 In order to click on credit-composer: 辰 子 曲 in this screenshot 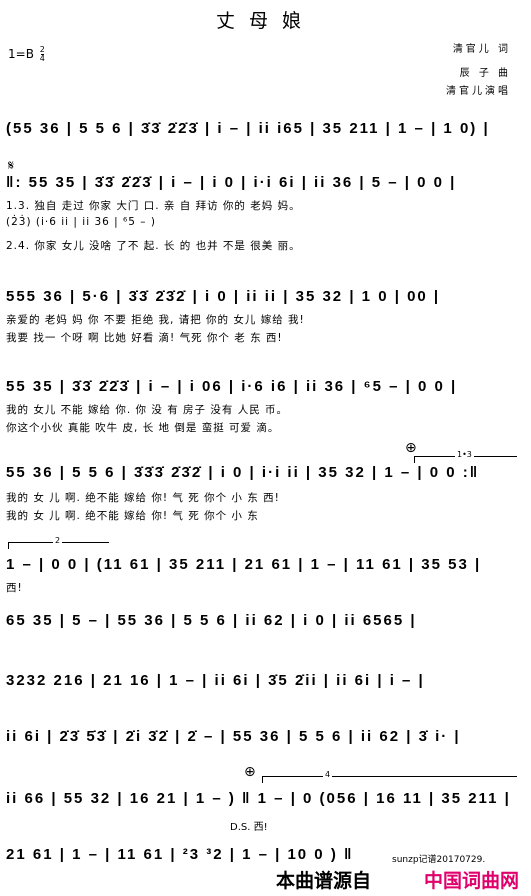, I will do `click(485, 73)`.